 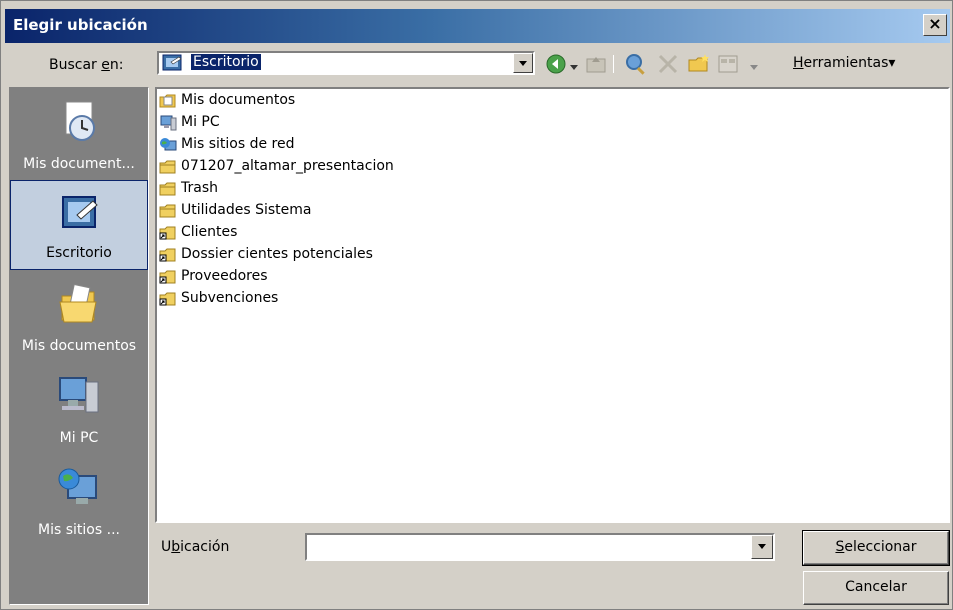 What do you see at coordinates (209, 232) in the screenshot?
I see `list-item-label: Clientes` at bounding box center [209, 232].